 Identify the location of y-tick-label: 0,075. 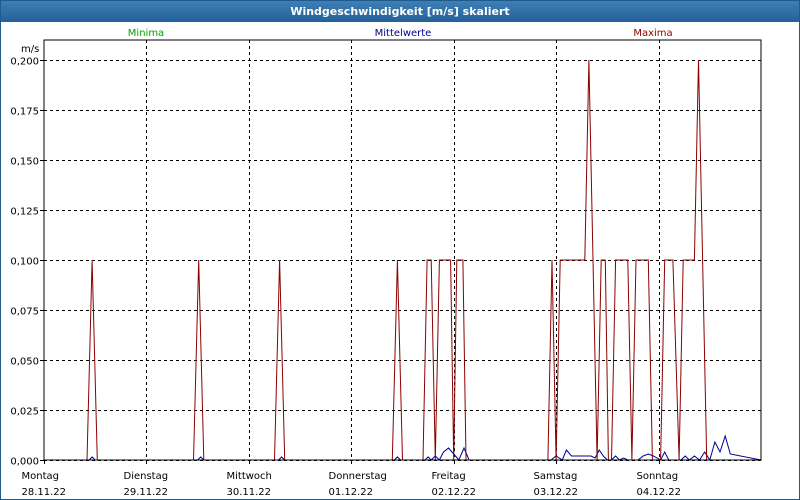
(24, 312).